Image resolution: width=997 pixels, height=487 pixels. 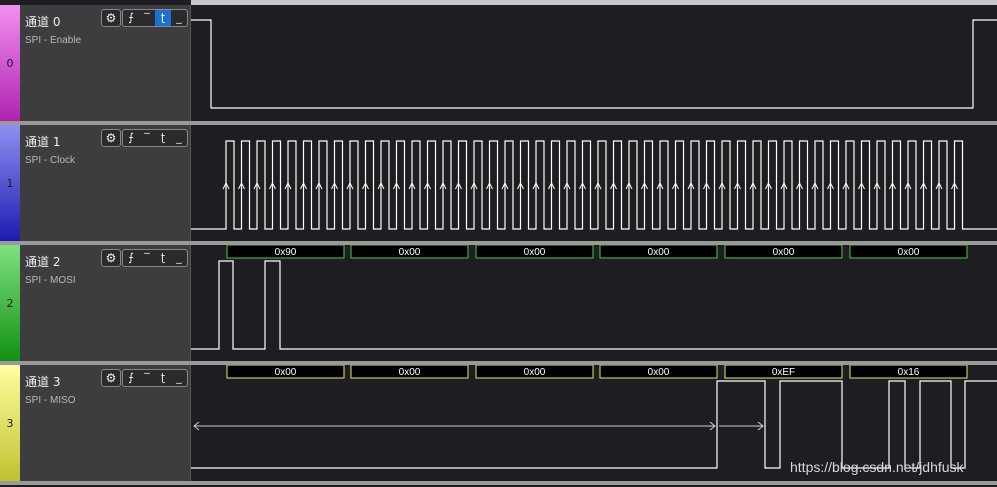 I want to click on byte-value: 0x16, so click(x=909, y=372).